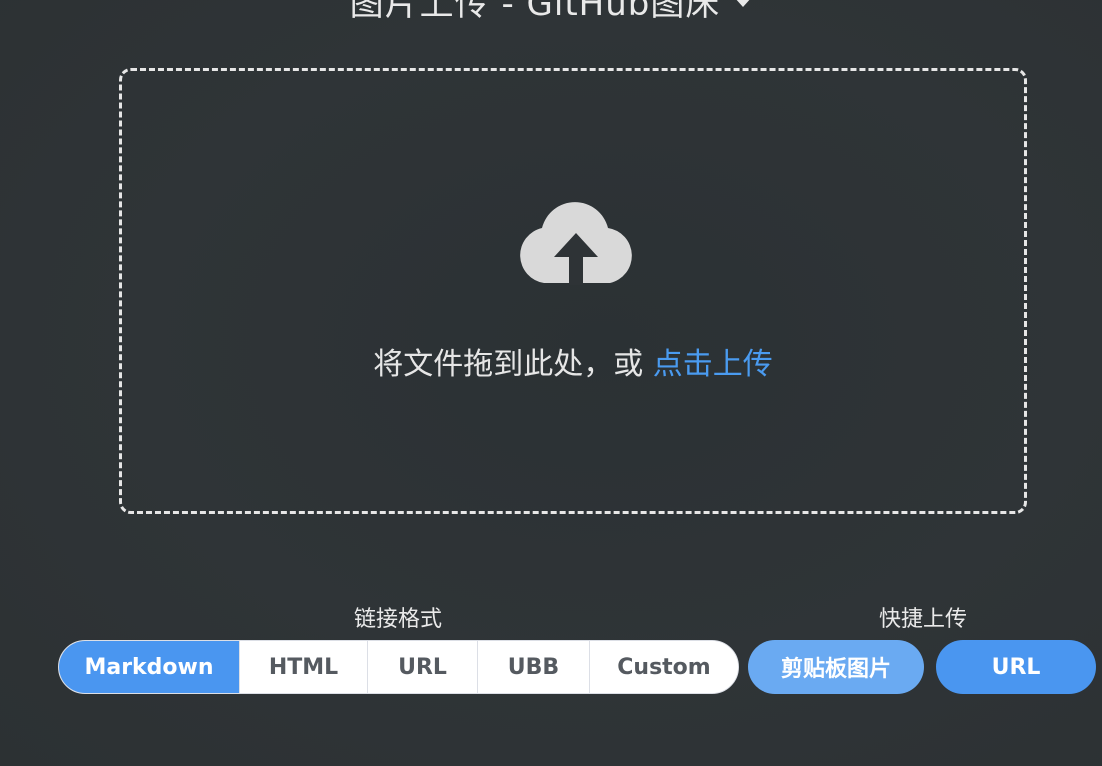 The width and height of the screenshot is (1102, 766). Describe the element at coordinates (533, 667) in the screenshot. I see `format-ubb-button: UBB` at that location.